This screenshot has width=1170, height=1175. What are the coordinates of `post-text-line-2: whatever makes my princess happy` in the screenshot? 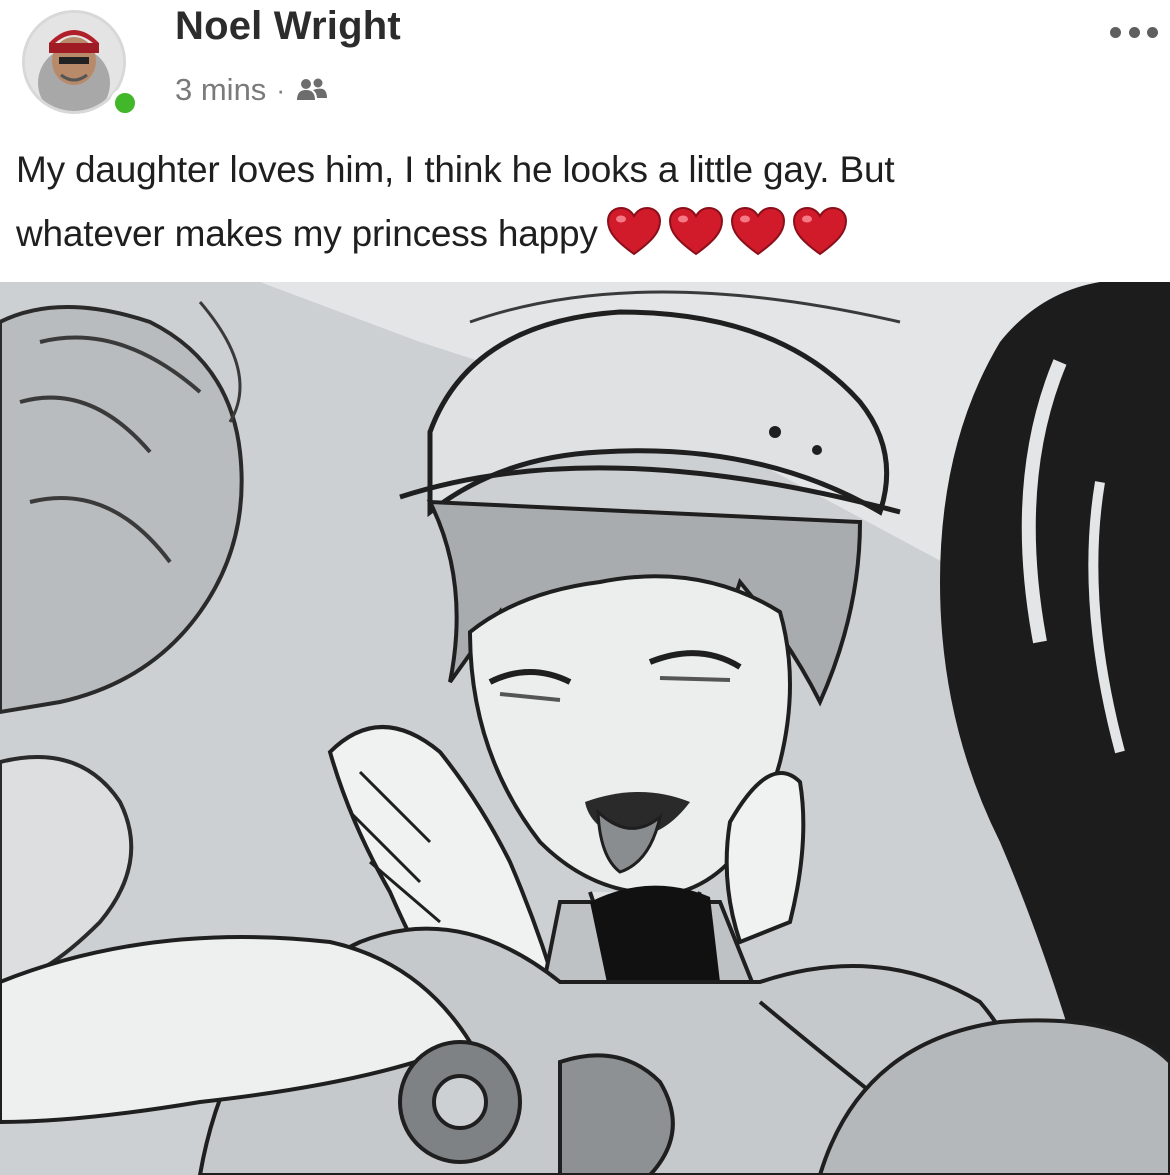 It's located at (588, 234).